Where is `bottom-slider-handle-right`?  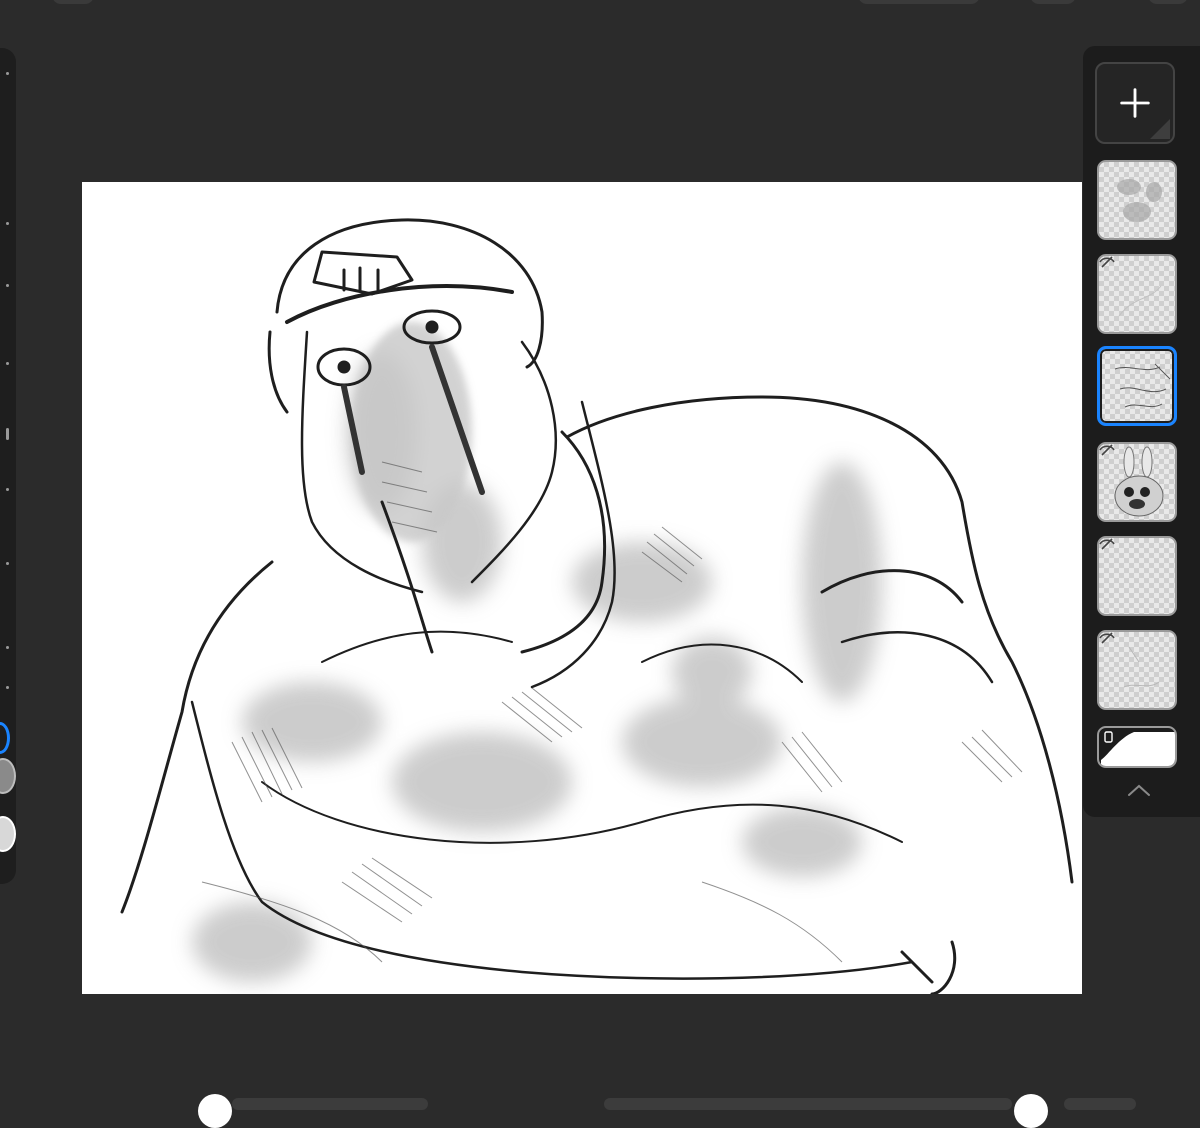 bottom-slider-handle-right is located at coordinates (1031, 1111).